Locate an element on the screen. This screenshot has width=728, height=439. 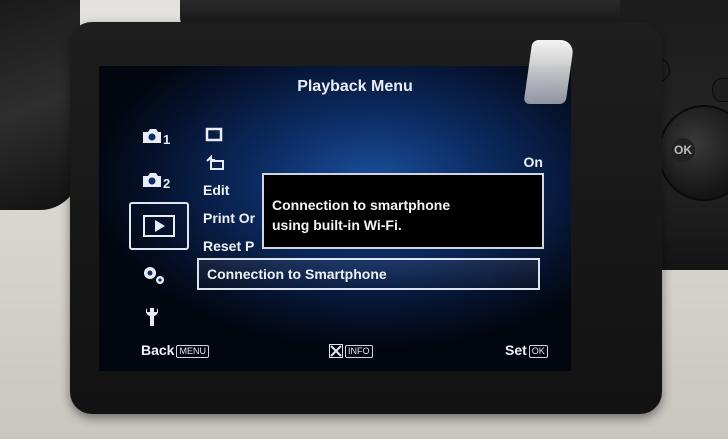
menu-header: Playback Menu is located at coordinates (335, 87).